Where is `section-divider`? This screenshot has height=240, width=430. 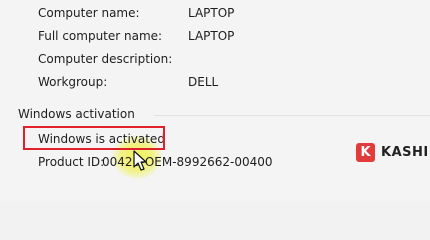 section-divider is located at coordinates (292, 115).